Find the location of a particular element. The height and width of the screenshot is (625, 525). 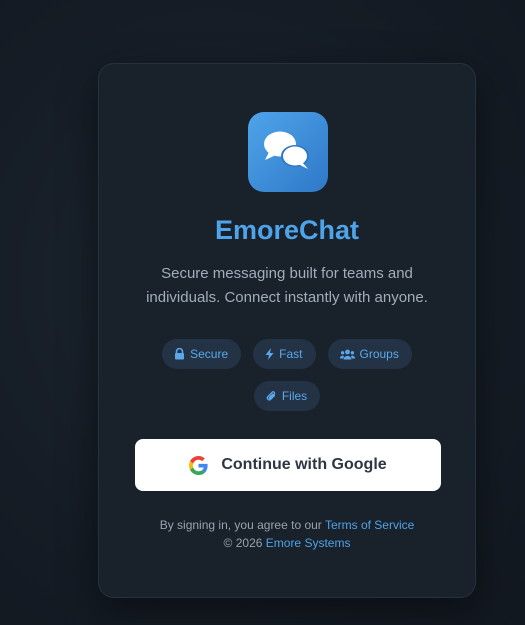

terms-agree-text: By signing in, you agree to our is located at coordinates (240, 525).